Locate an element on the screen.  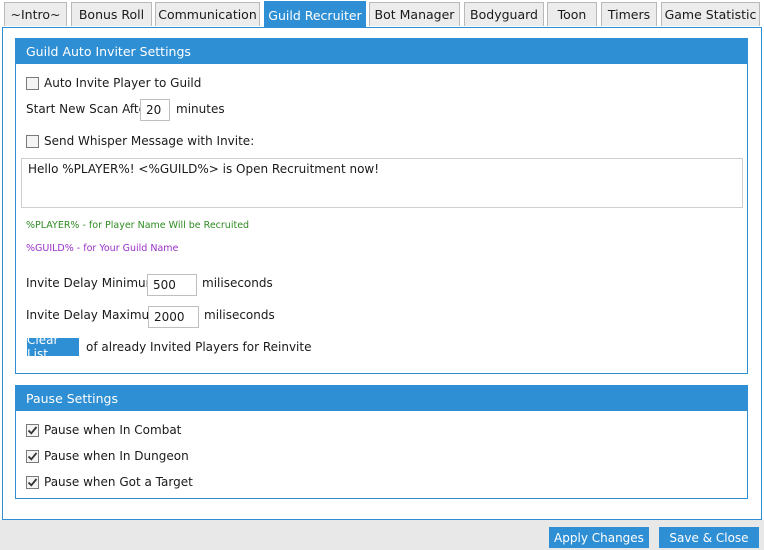
tab-game-statistic: Game Statistic is located at coordinates (710, 14).